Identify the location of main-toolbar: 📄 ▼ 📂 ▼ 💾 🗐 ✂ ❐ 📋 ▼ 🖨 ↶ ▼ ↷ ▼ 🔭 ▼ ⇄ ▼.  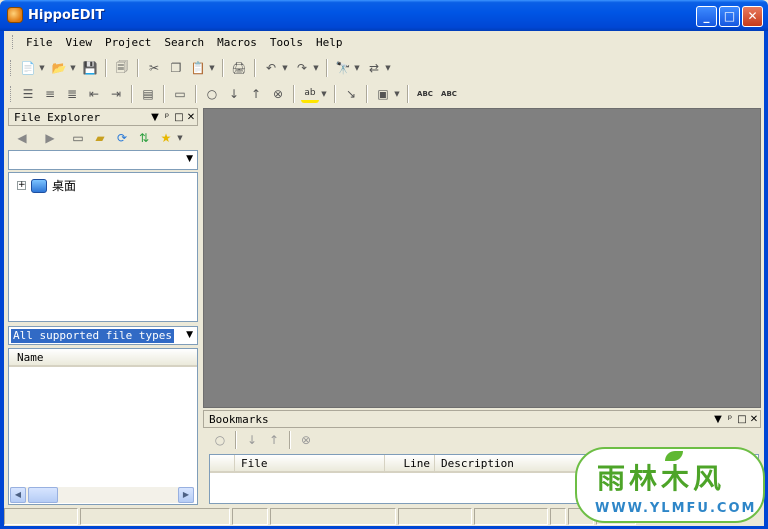
(384, 68).